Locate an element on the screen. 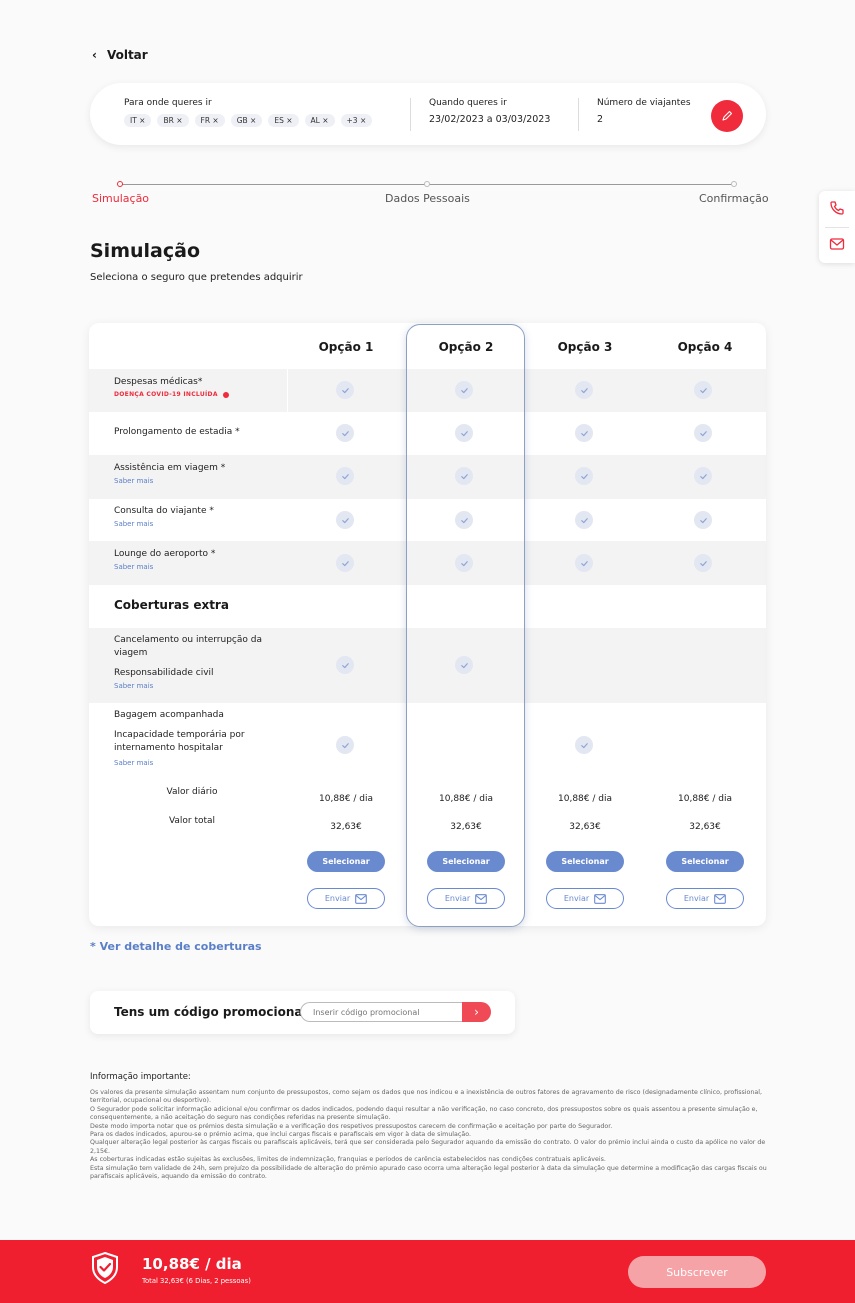 The height and width of the screenshot is (1303, 855). row-label: Responsabilidade civil is located at coordinates (164, 673).